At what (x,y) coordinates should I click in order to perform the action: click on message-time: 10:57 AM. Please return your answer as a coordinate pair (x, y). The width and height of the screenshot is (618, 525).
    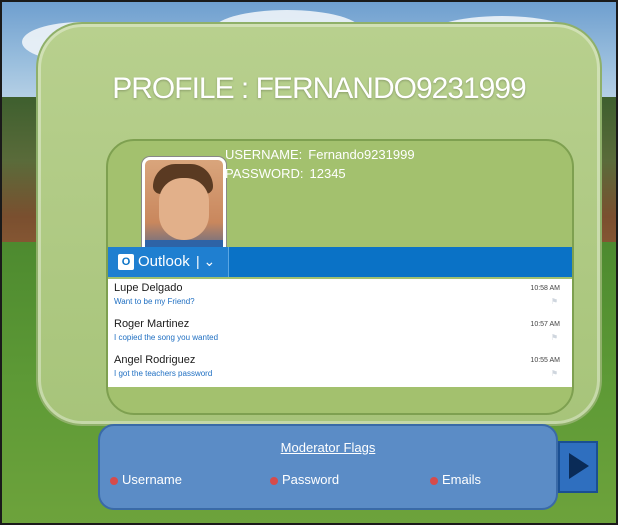
    Looking at the image, I should click on (545, 324).